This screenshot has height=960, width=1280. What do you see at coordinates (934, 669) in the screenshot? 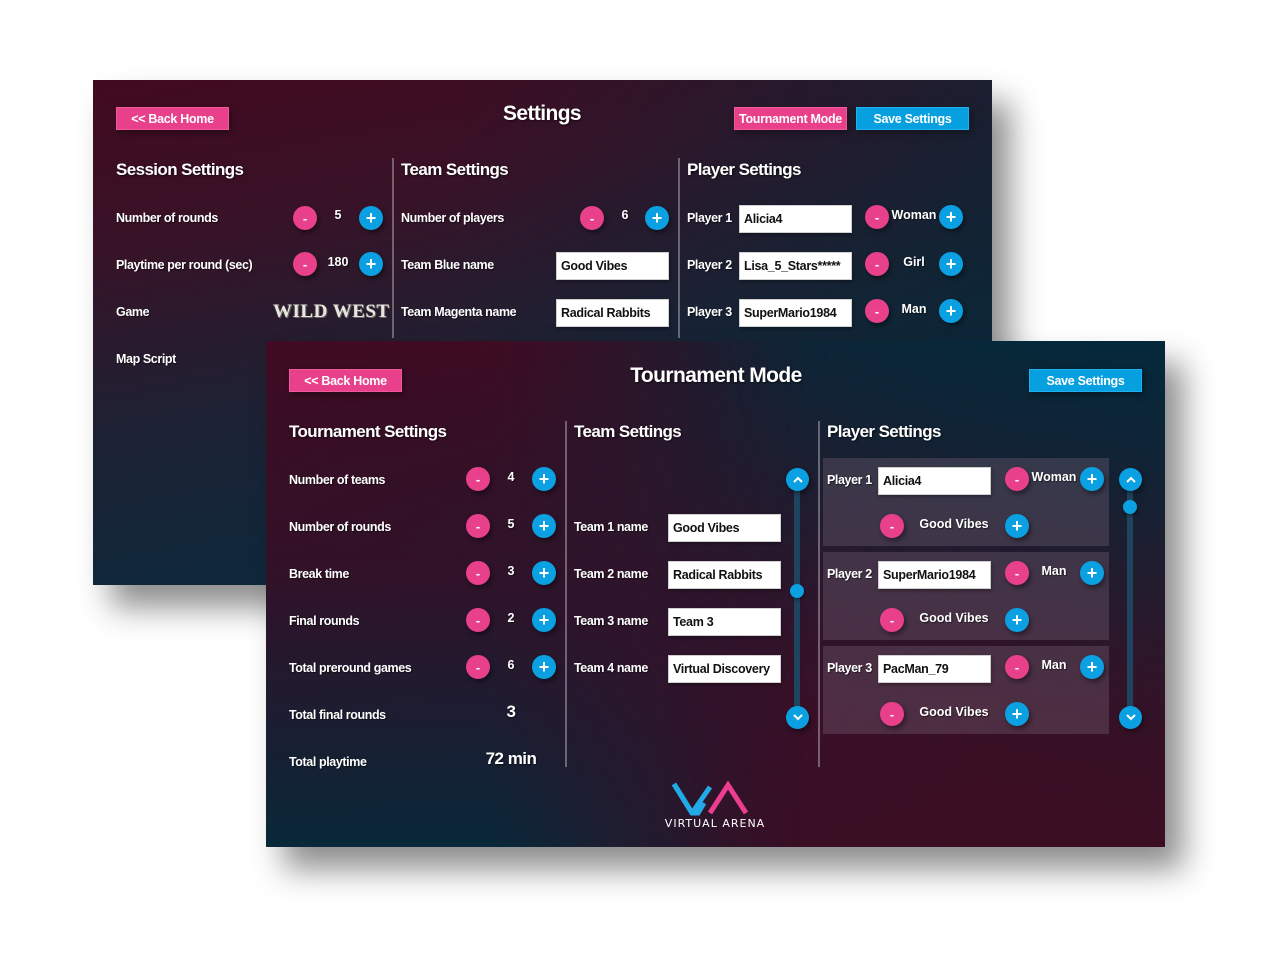
I see `player-3-name-input: PacMan_79` at bounding box center [934, 669].